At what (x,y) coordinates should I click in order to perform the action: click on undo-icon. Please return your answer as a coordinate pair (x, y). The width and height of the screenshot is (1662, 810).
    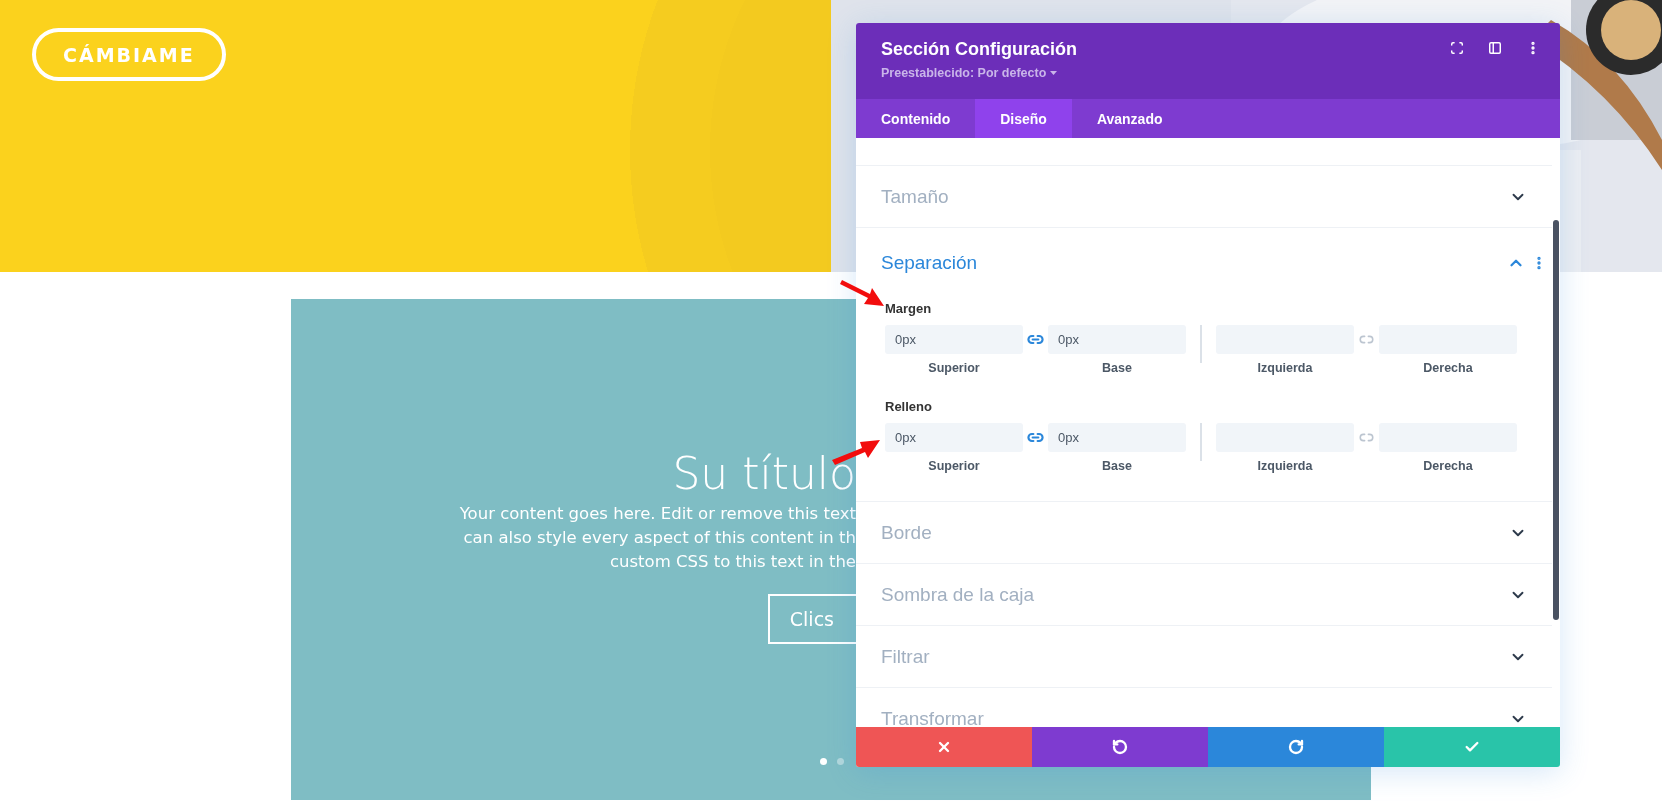
    Looking at the image, I should click on (1120, 747).